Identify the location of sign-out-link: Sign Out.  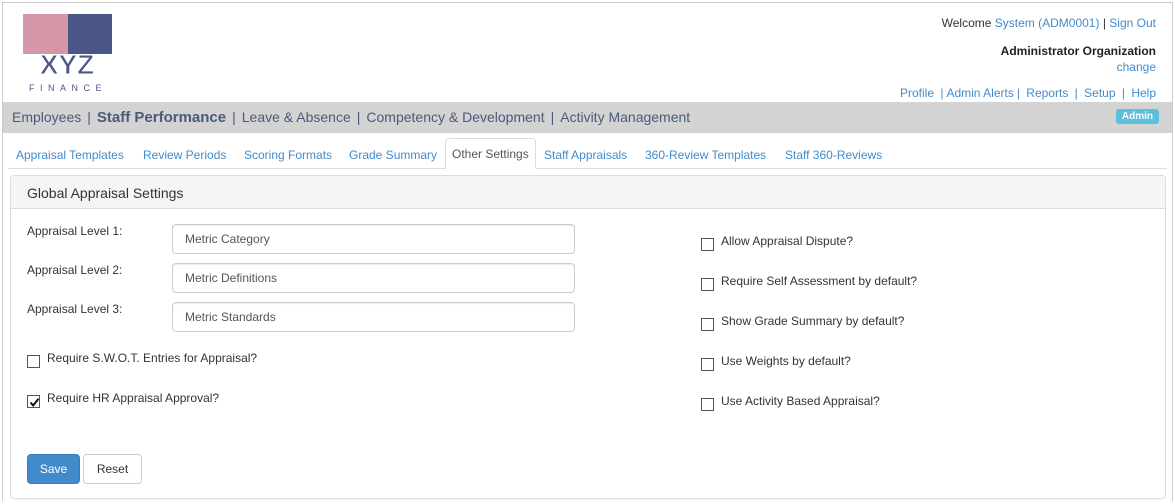
(1132, 23).